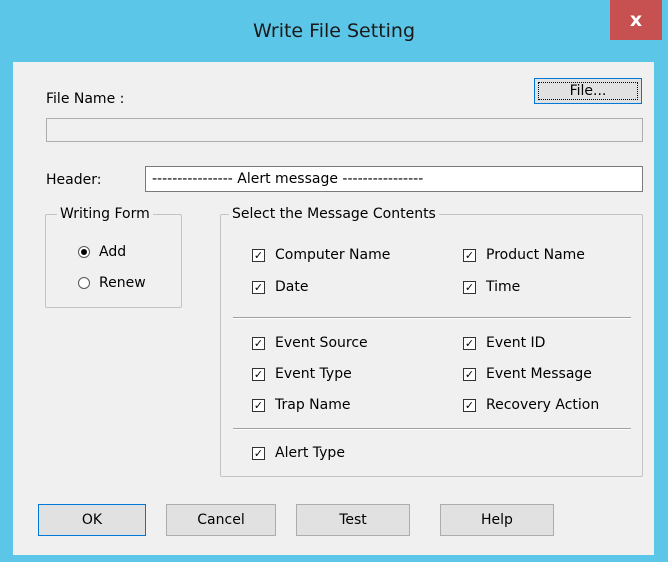 This screenshot has width=668, height=562. I want to click on check-label: Event ID, so click(516, 343).